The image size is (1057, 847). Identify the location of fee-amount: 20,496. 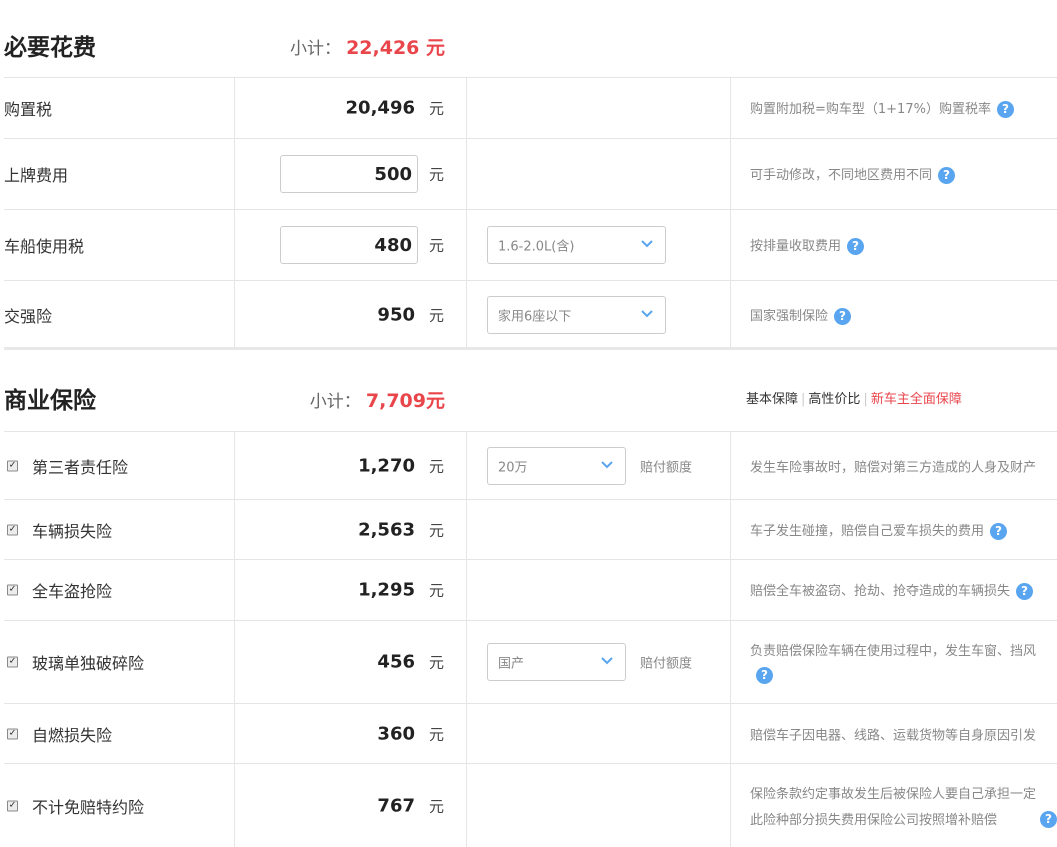
(380, 108).